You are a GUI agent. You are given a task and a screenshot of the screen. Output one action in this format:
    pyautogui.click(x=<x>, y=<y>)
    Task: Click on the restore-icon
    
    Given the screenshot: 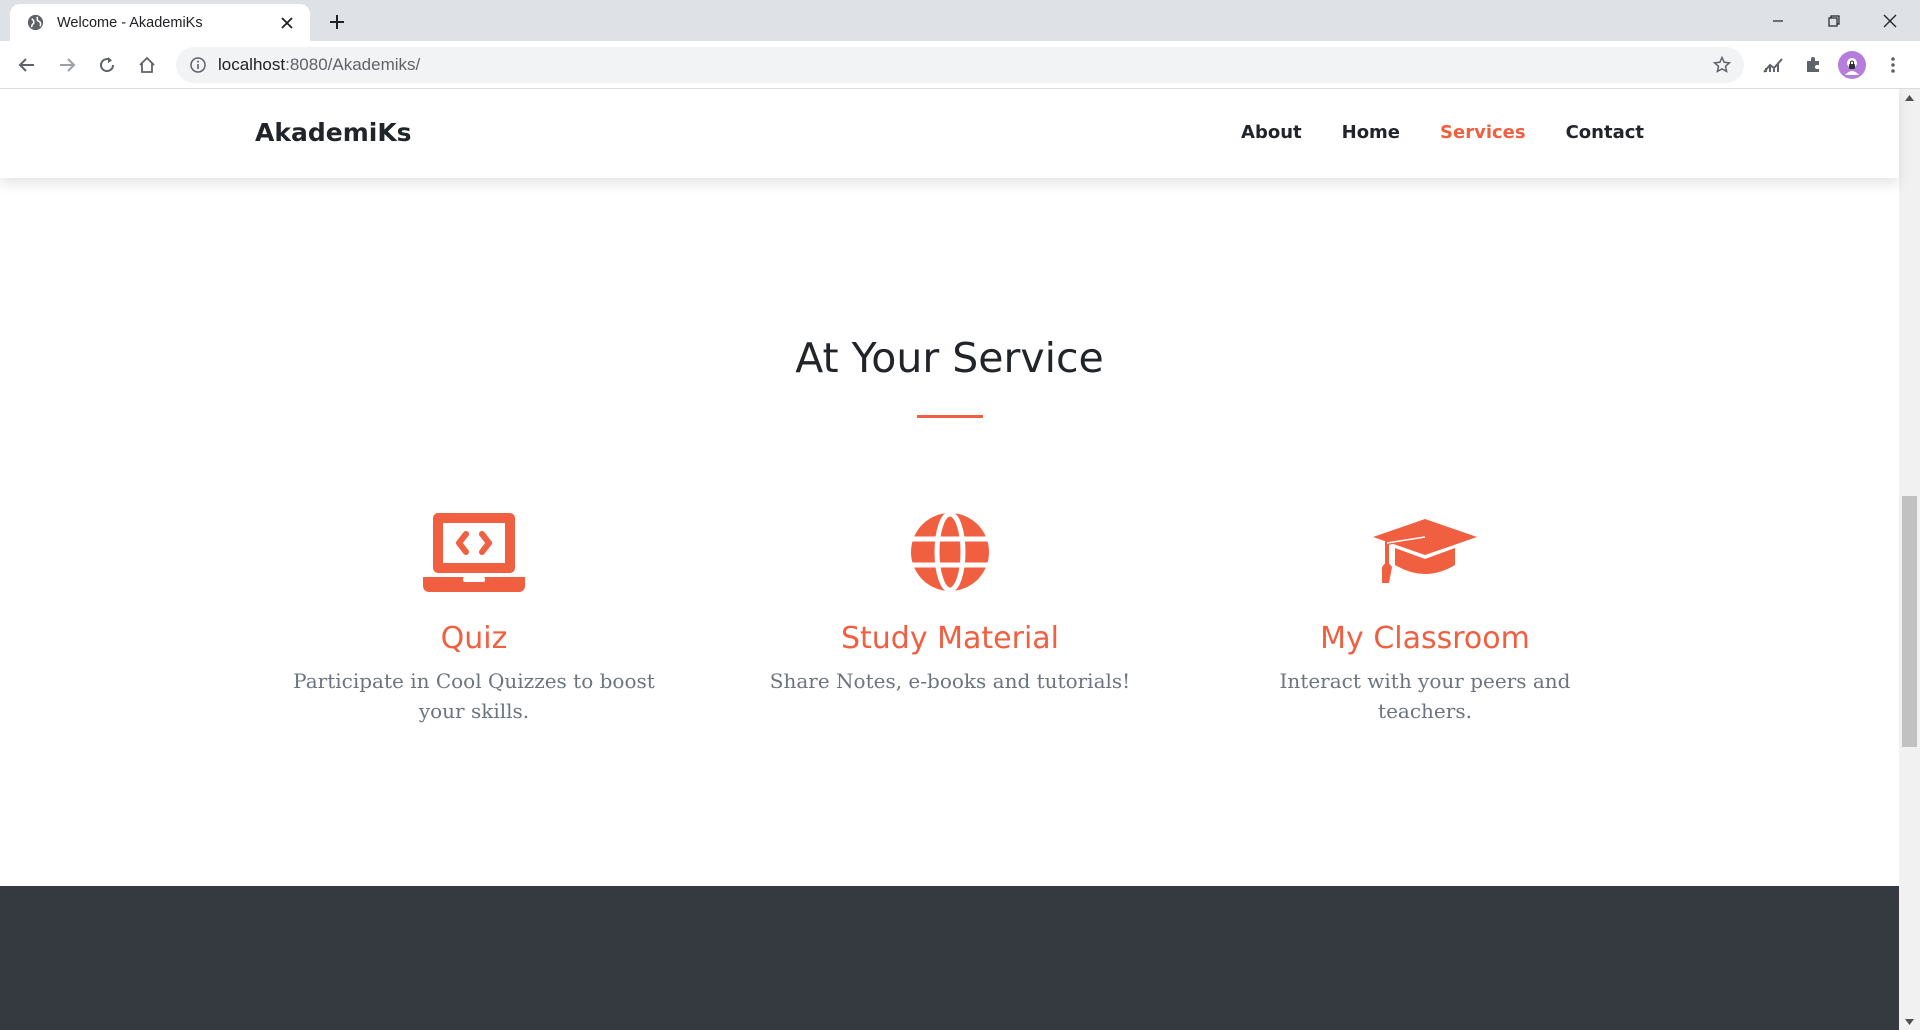 What is the action you would take?
    pyautogui.click(x=1834, y=20)
    